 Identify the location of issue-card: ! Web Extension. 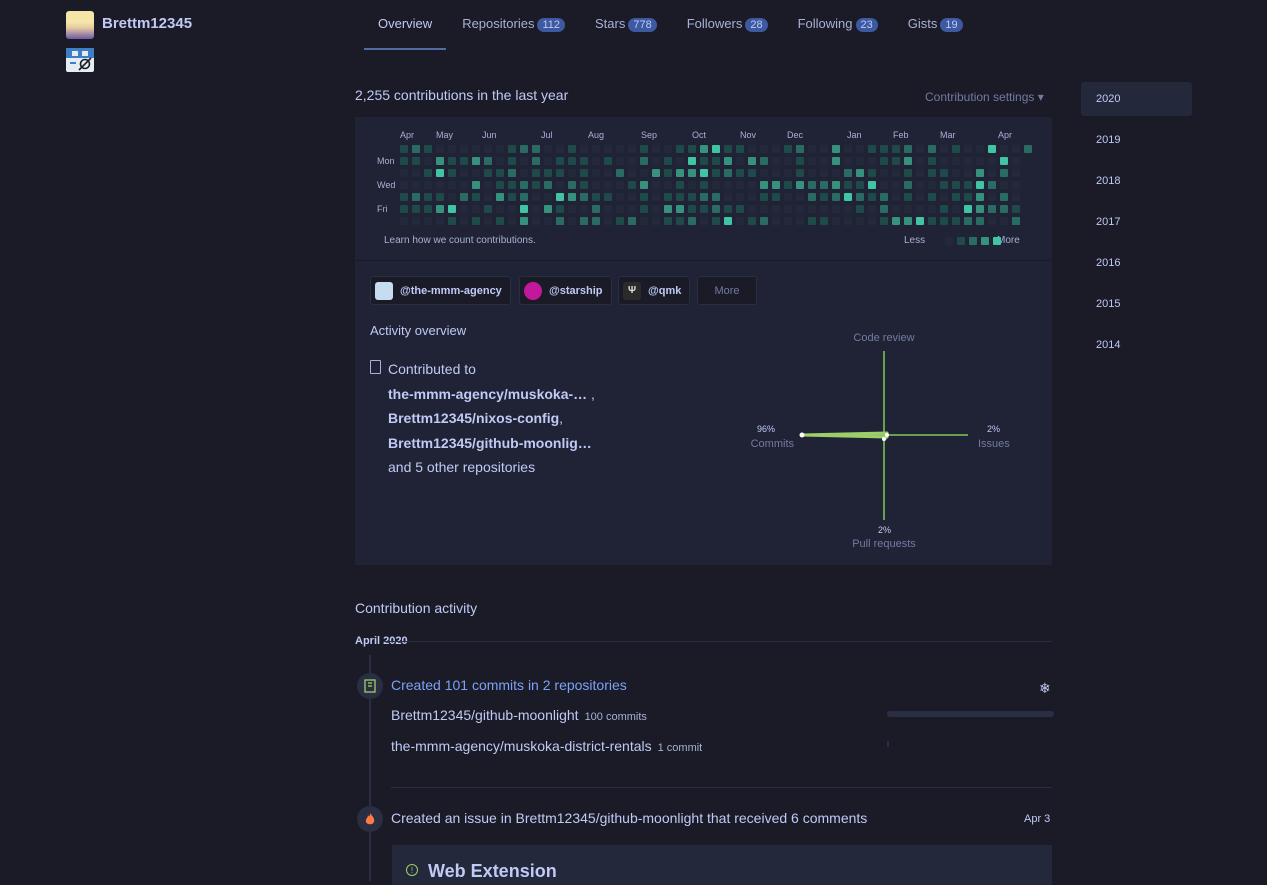
(722, 865).